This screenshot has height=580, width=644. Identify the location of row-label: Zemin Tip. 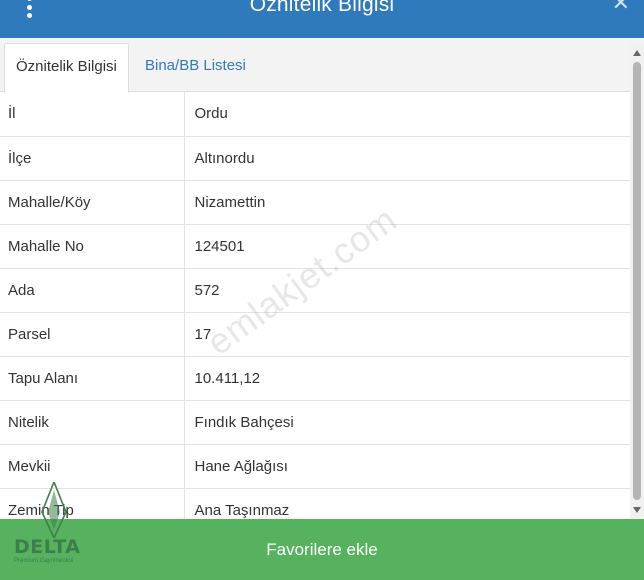
(92, 503).